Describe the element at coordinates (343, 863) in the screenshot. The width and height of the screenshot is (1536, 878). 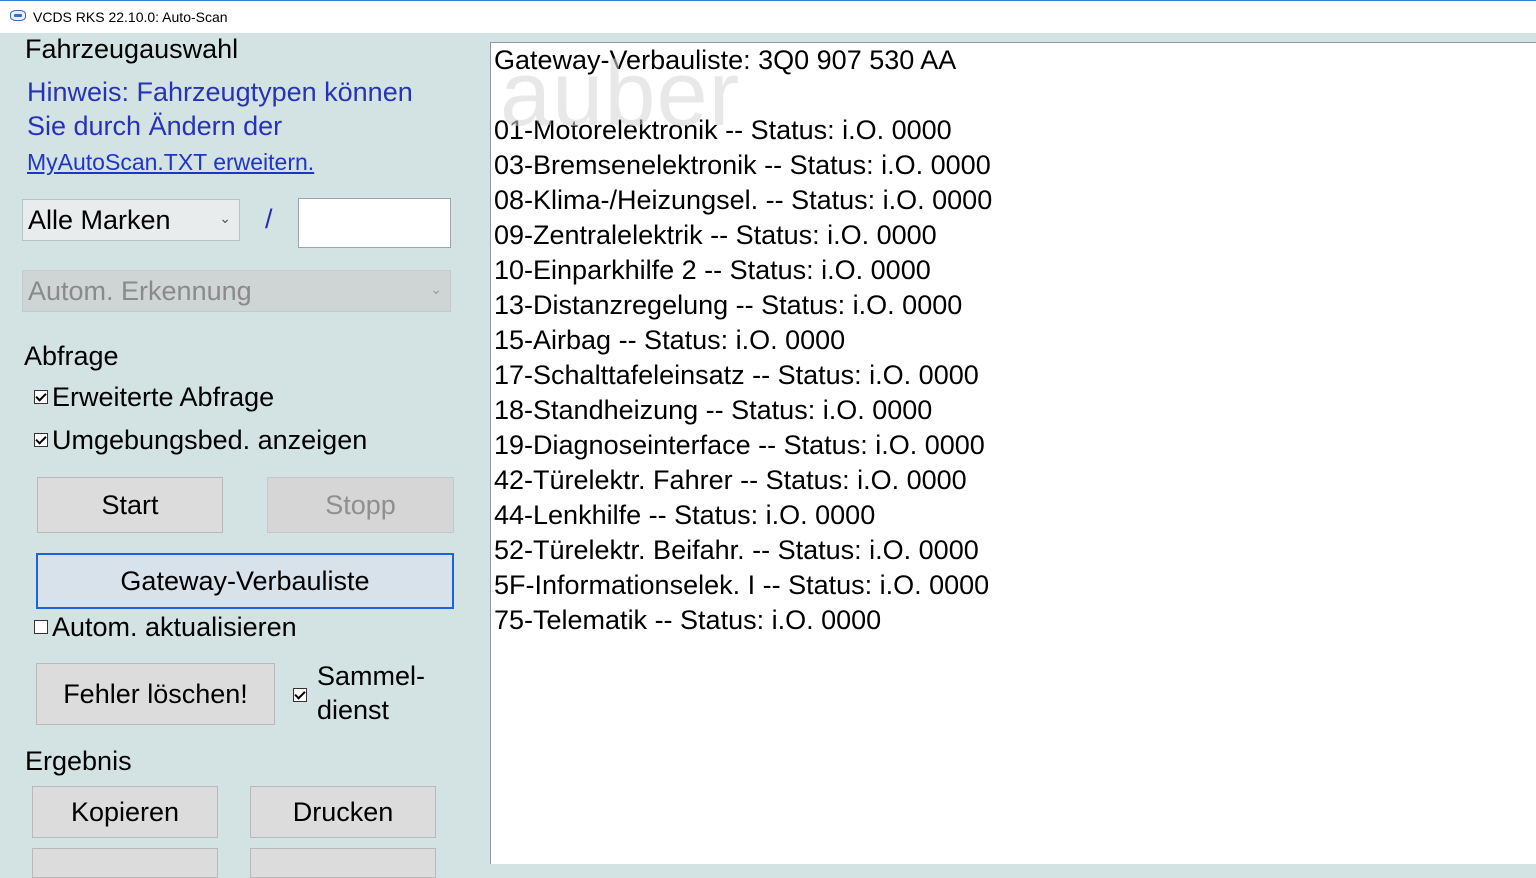
I see `partial-button-right` at that location.